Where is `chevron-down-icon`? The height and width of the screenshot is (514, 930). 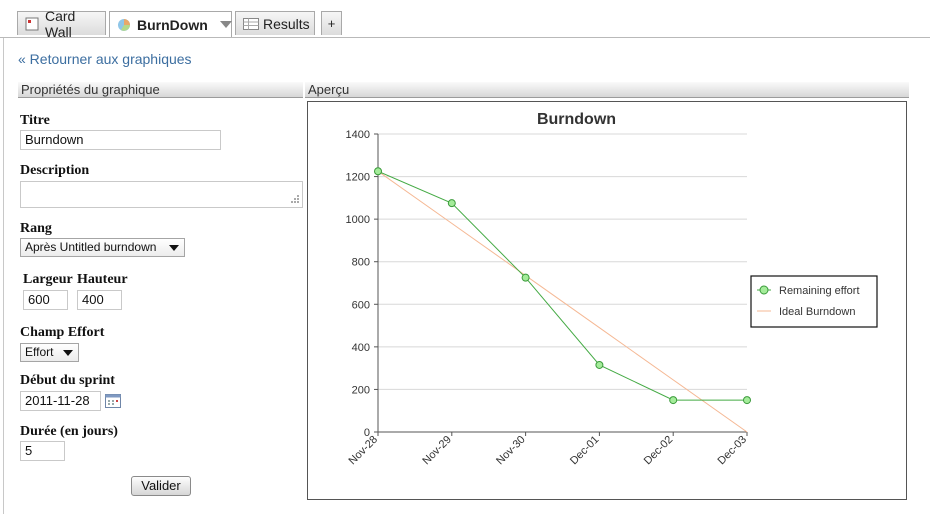
chevron-down-icon is located at coordinates (225, 24).